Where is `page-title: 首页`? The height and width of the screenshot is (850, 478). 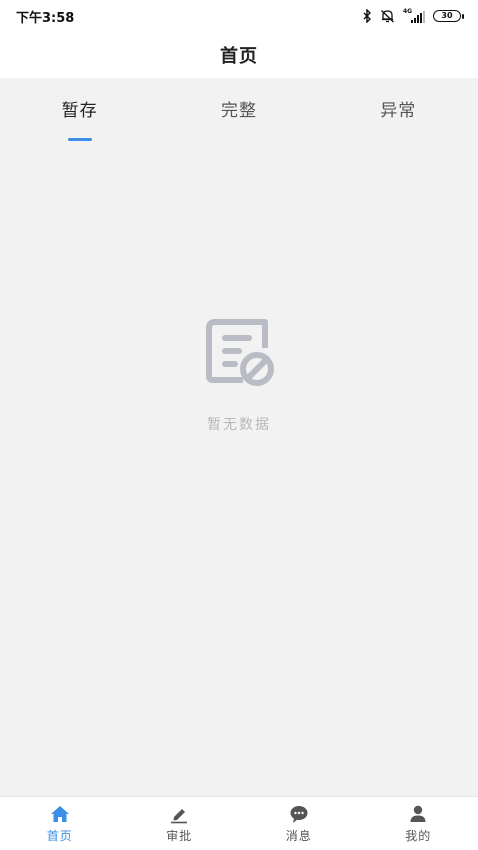 page-title: 首页 is located at coordinates (239, 56).